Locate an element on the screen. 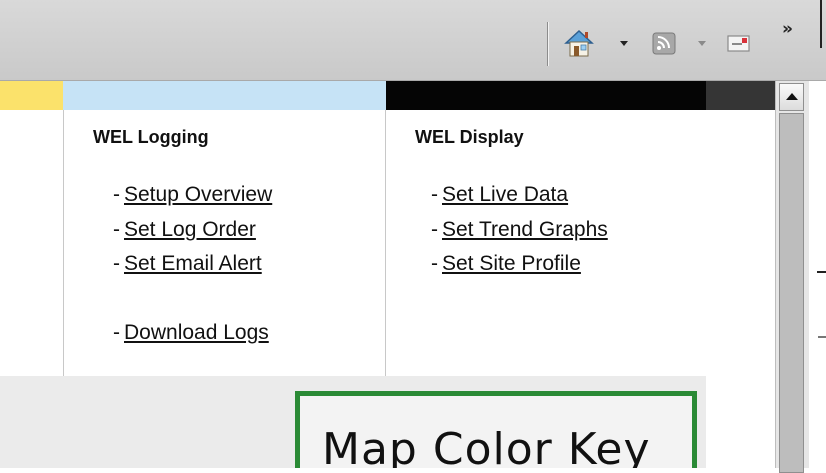  menu-item-set-site-profile: - Set Site Profile is located at coordinates (506, 264).